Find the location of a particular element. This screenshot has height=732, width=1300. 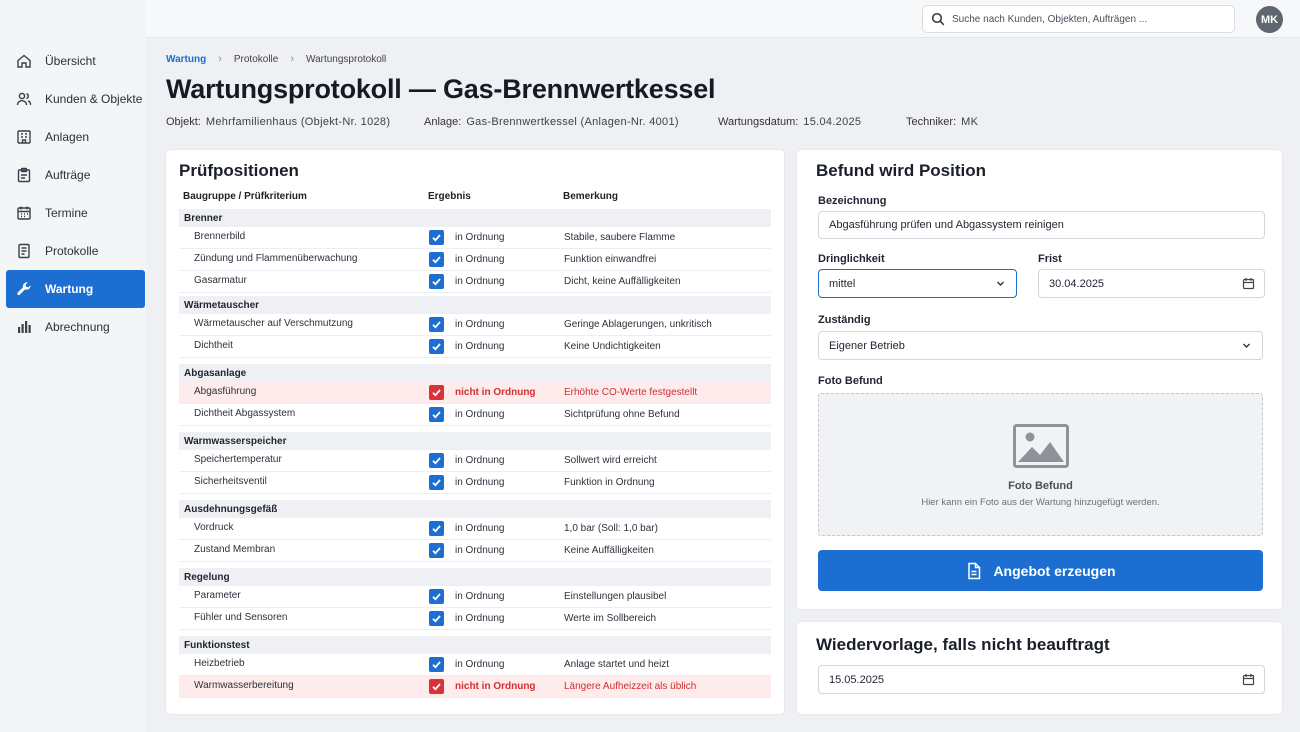

remark-text: Werte im Sollbereich is located at coordinates (610, 618).